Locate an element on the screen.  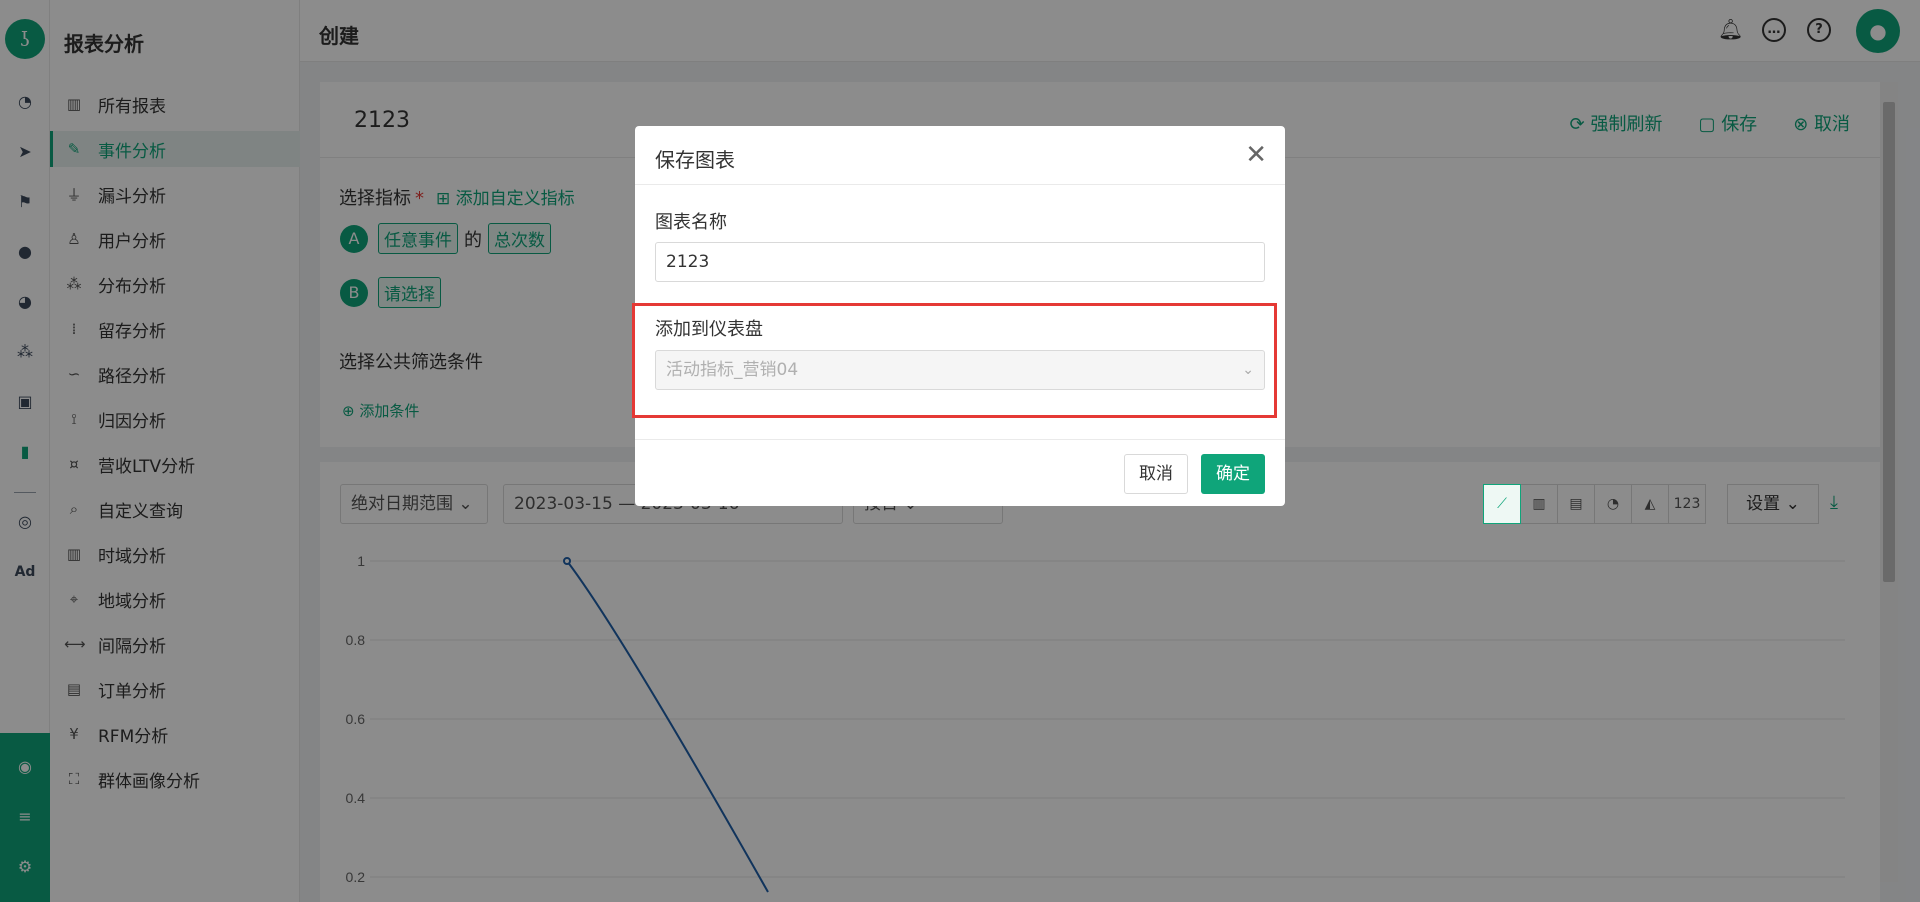
save-chart-dialog: 保存图表 ✕ 图表名称 添加到仪表盘 活动指标_营销04 ⌄ 取消 确定 is located at coordinates (958, 316).